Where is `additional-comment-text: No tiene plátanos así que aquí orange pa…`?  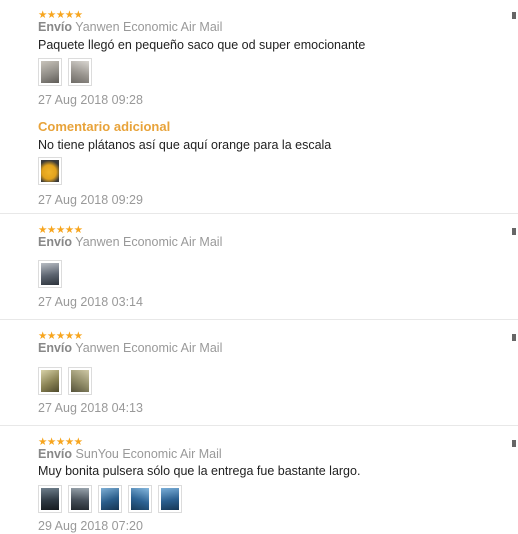
additional-comment-text: No tiene plátanos así que aquí orange pa… is located at coordinates (185, 145).